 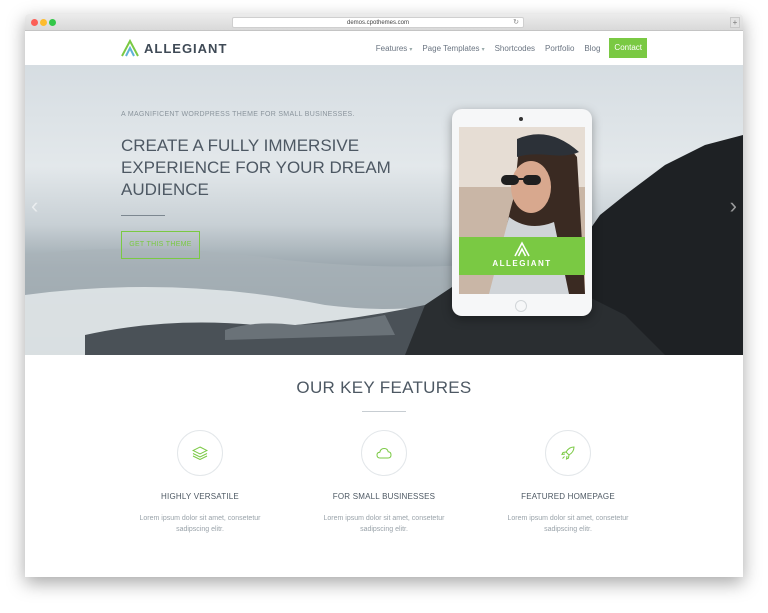 I want to click on address-bar: demos.cpothemes.com ↻, so click(x=378, y=22).